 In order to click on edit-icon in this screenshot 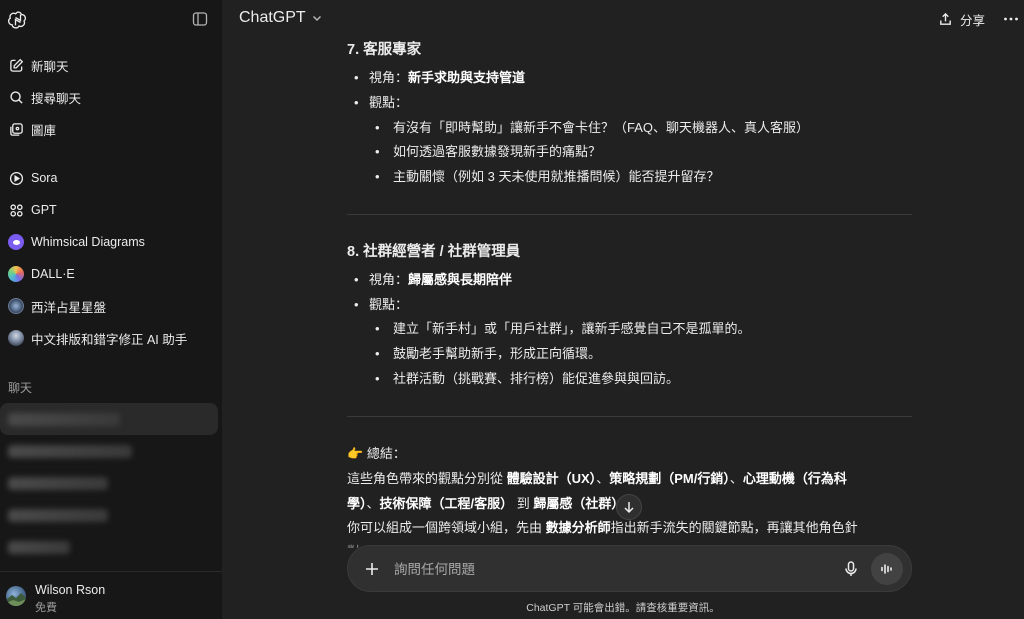, I will do `click(16, 65)`.